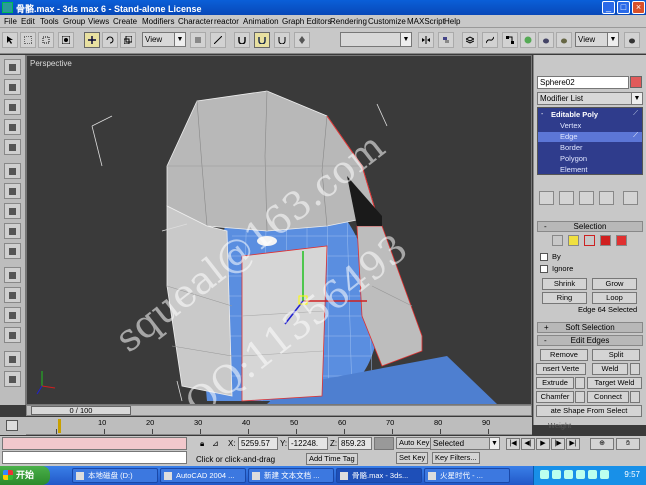 The height and width of the screenshot is (485, 646). Describe the element at coordinates (261, 21) in the screenshot. I see `menu-animation: Animation` at that location.